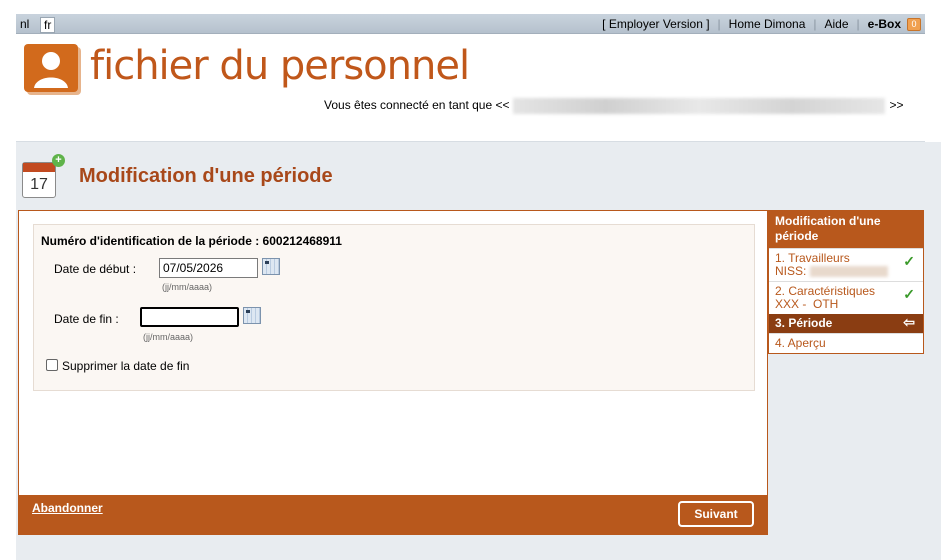 Image resolution: width=941 pixels, height=560 pixels. What do you see at coordinates (417, 105) in the screenshot?
I see `connected-prefix: Vous êtes connecté en tant que <<` at bounding box center [417, 105].